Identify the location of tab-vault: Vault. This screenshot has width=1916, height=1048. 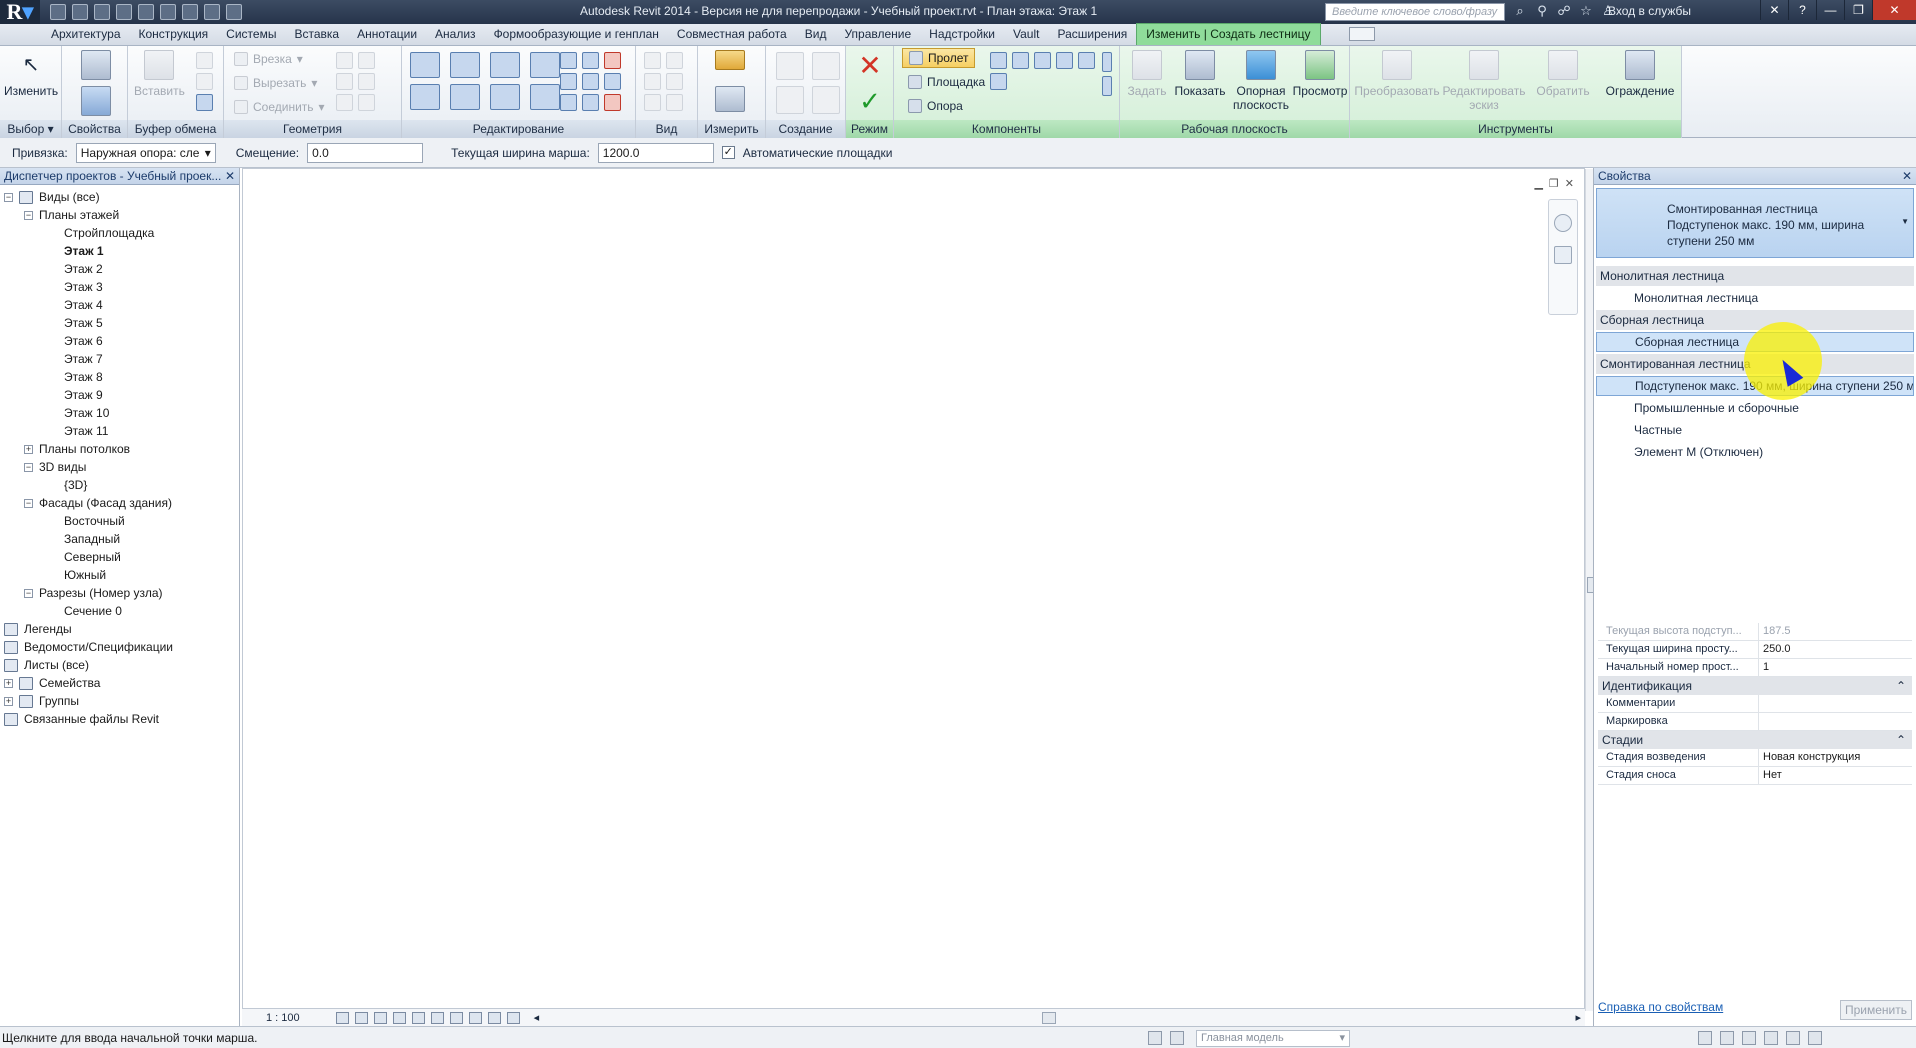
(1026, 34).